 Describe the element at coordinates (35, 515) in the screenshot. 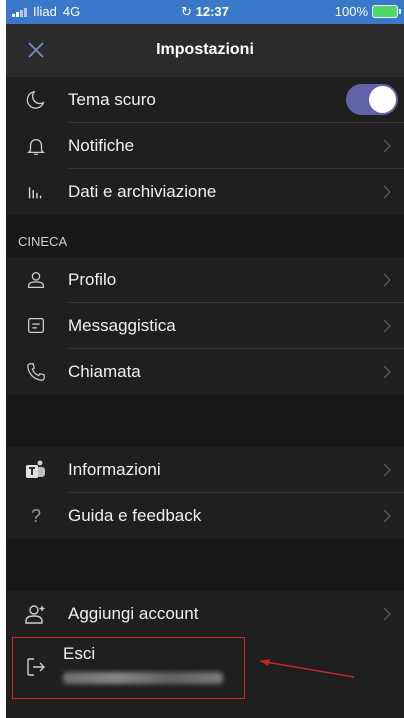

I see `question-icon: ?` at that location.